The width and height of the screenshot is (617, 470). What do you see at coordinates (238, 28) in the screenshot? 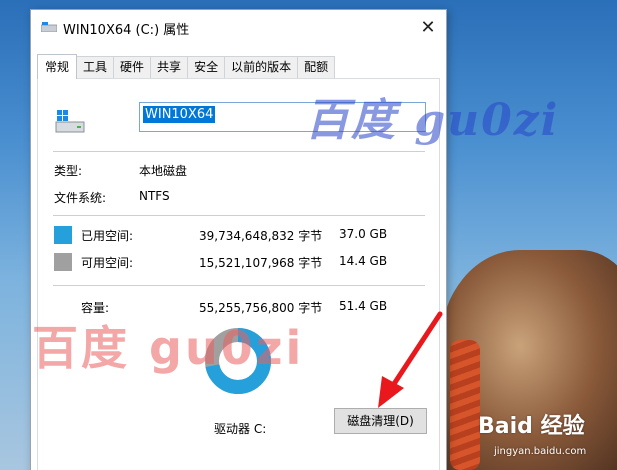
I see `title-bar: WIN10X64 (C:) 属性 ✕` at bounding box center [238, 28].